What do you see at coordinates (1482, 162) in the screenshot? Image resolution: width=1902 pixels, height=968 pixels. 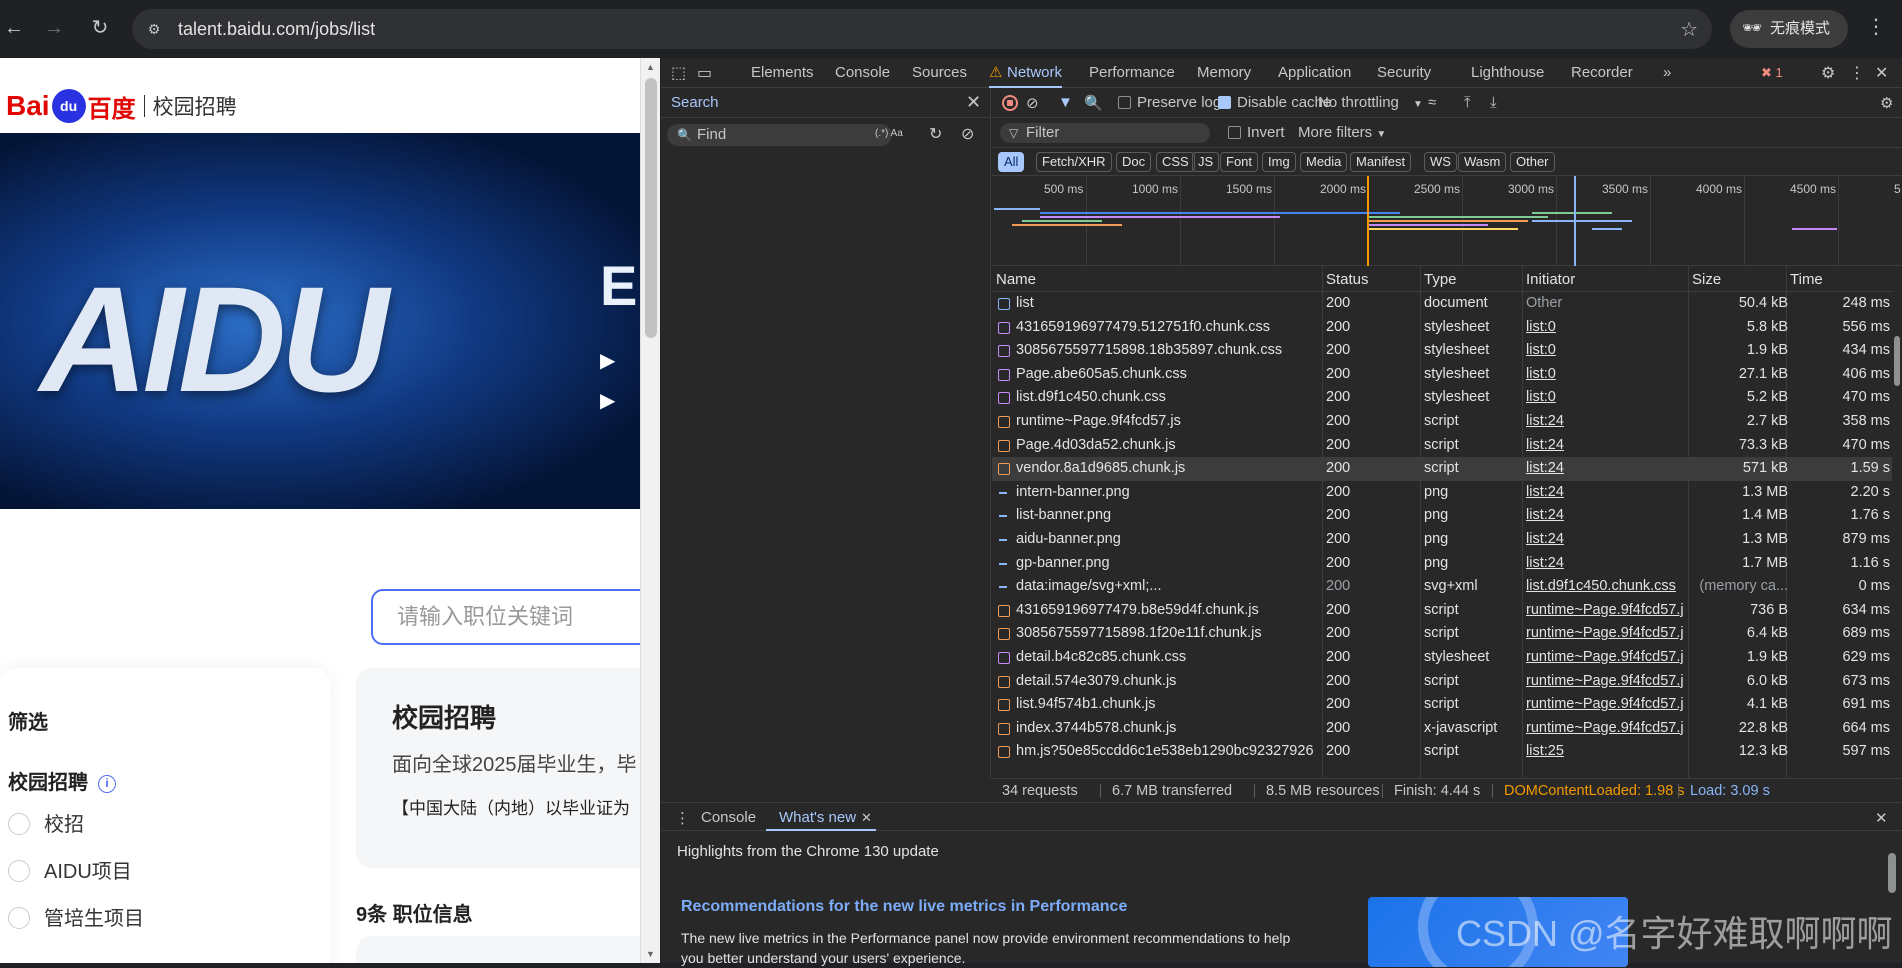 I see `type-filter-wasm: Wasm` at bounding box center [1482, 162].